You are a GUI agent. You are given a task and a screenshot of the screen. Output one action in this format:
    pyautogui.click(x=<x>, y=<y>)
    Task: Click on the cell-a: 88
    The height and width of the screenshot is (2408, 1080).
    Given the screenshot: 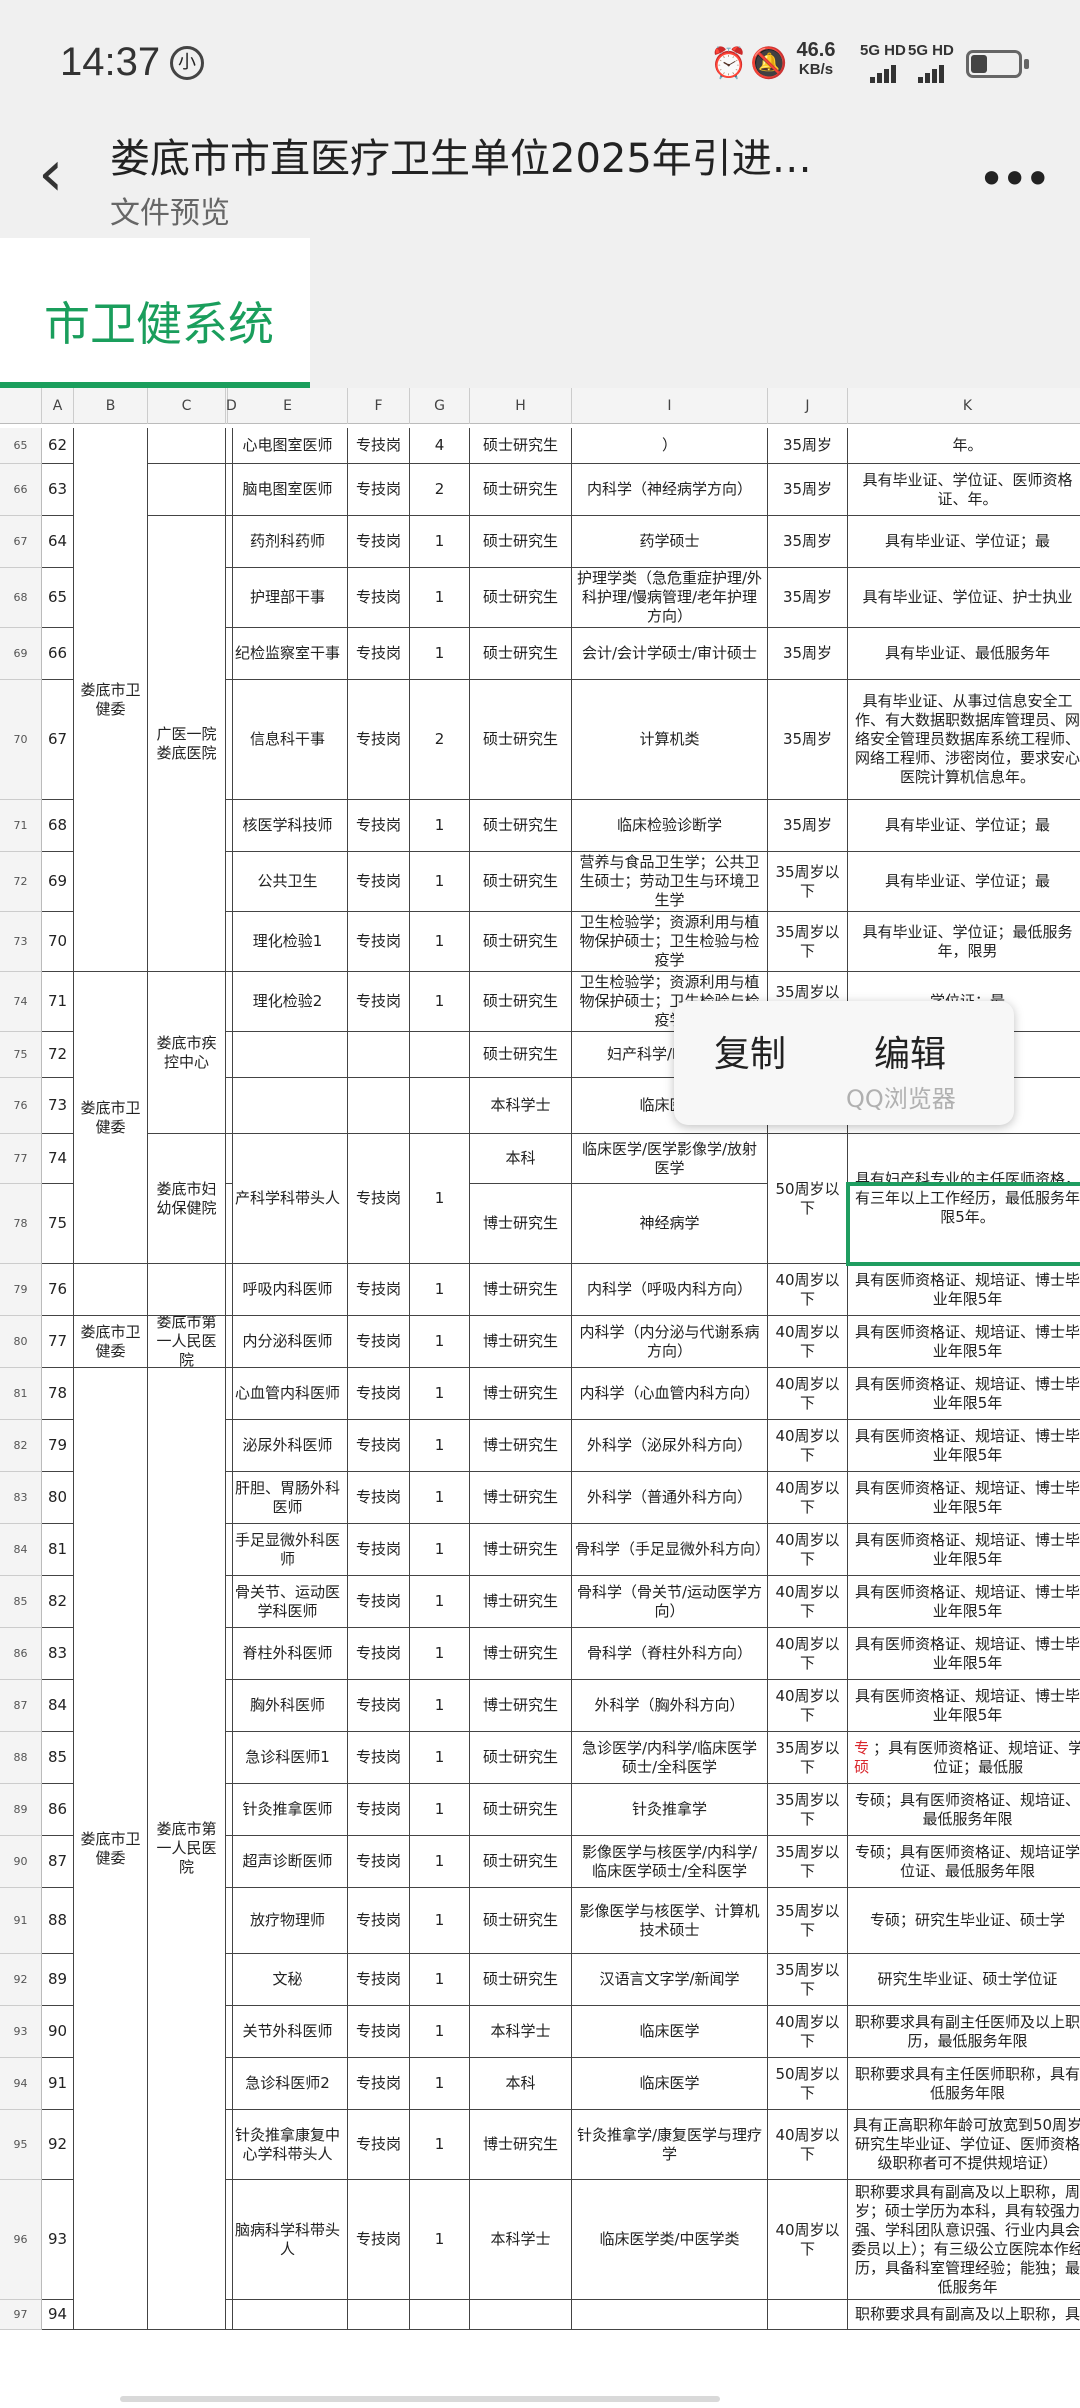 What is the action you would take?
    pyautogui.click(x=58, y=1921)
    